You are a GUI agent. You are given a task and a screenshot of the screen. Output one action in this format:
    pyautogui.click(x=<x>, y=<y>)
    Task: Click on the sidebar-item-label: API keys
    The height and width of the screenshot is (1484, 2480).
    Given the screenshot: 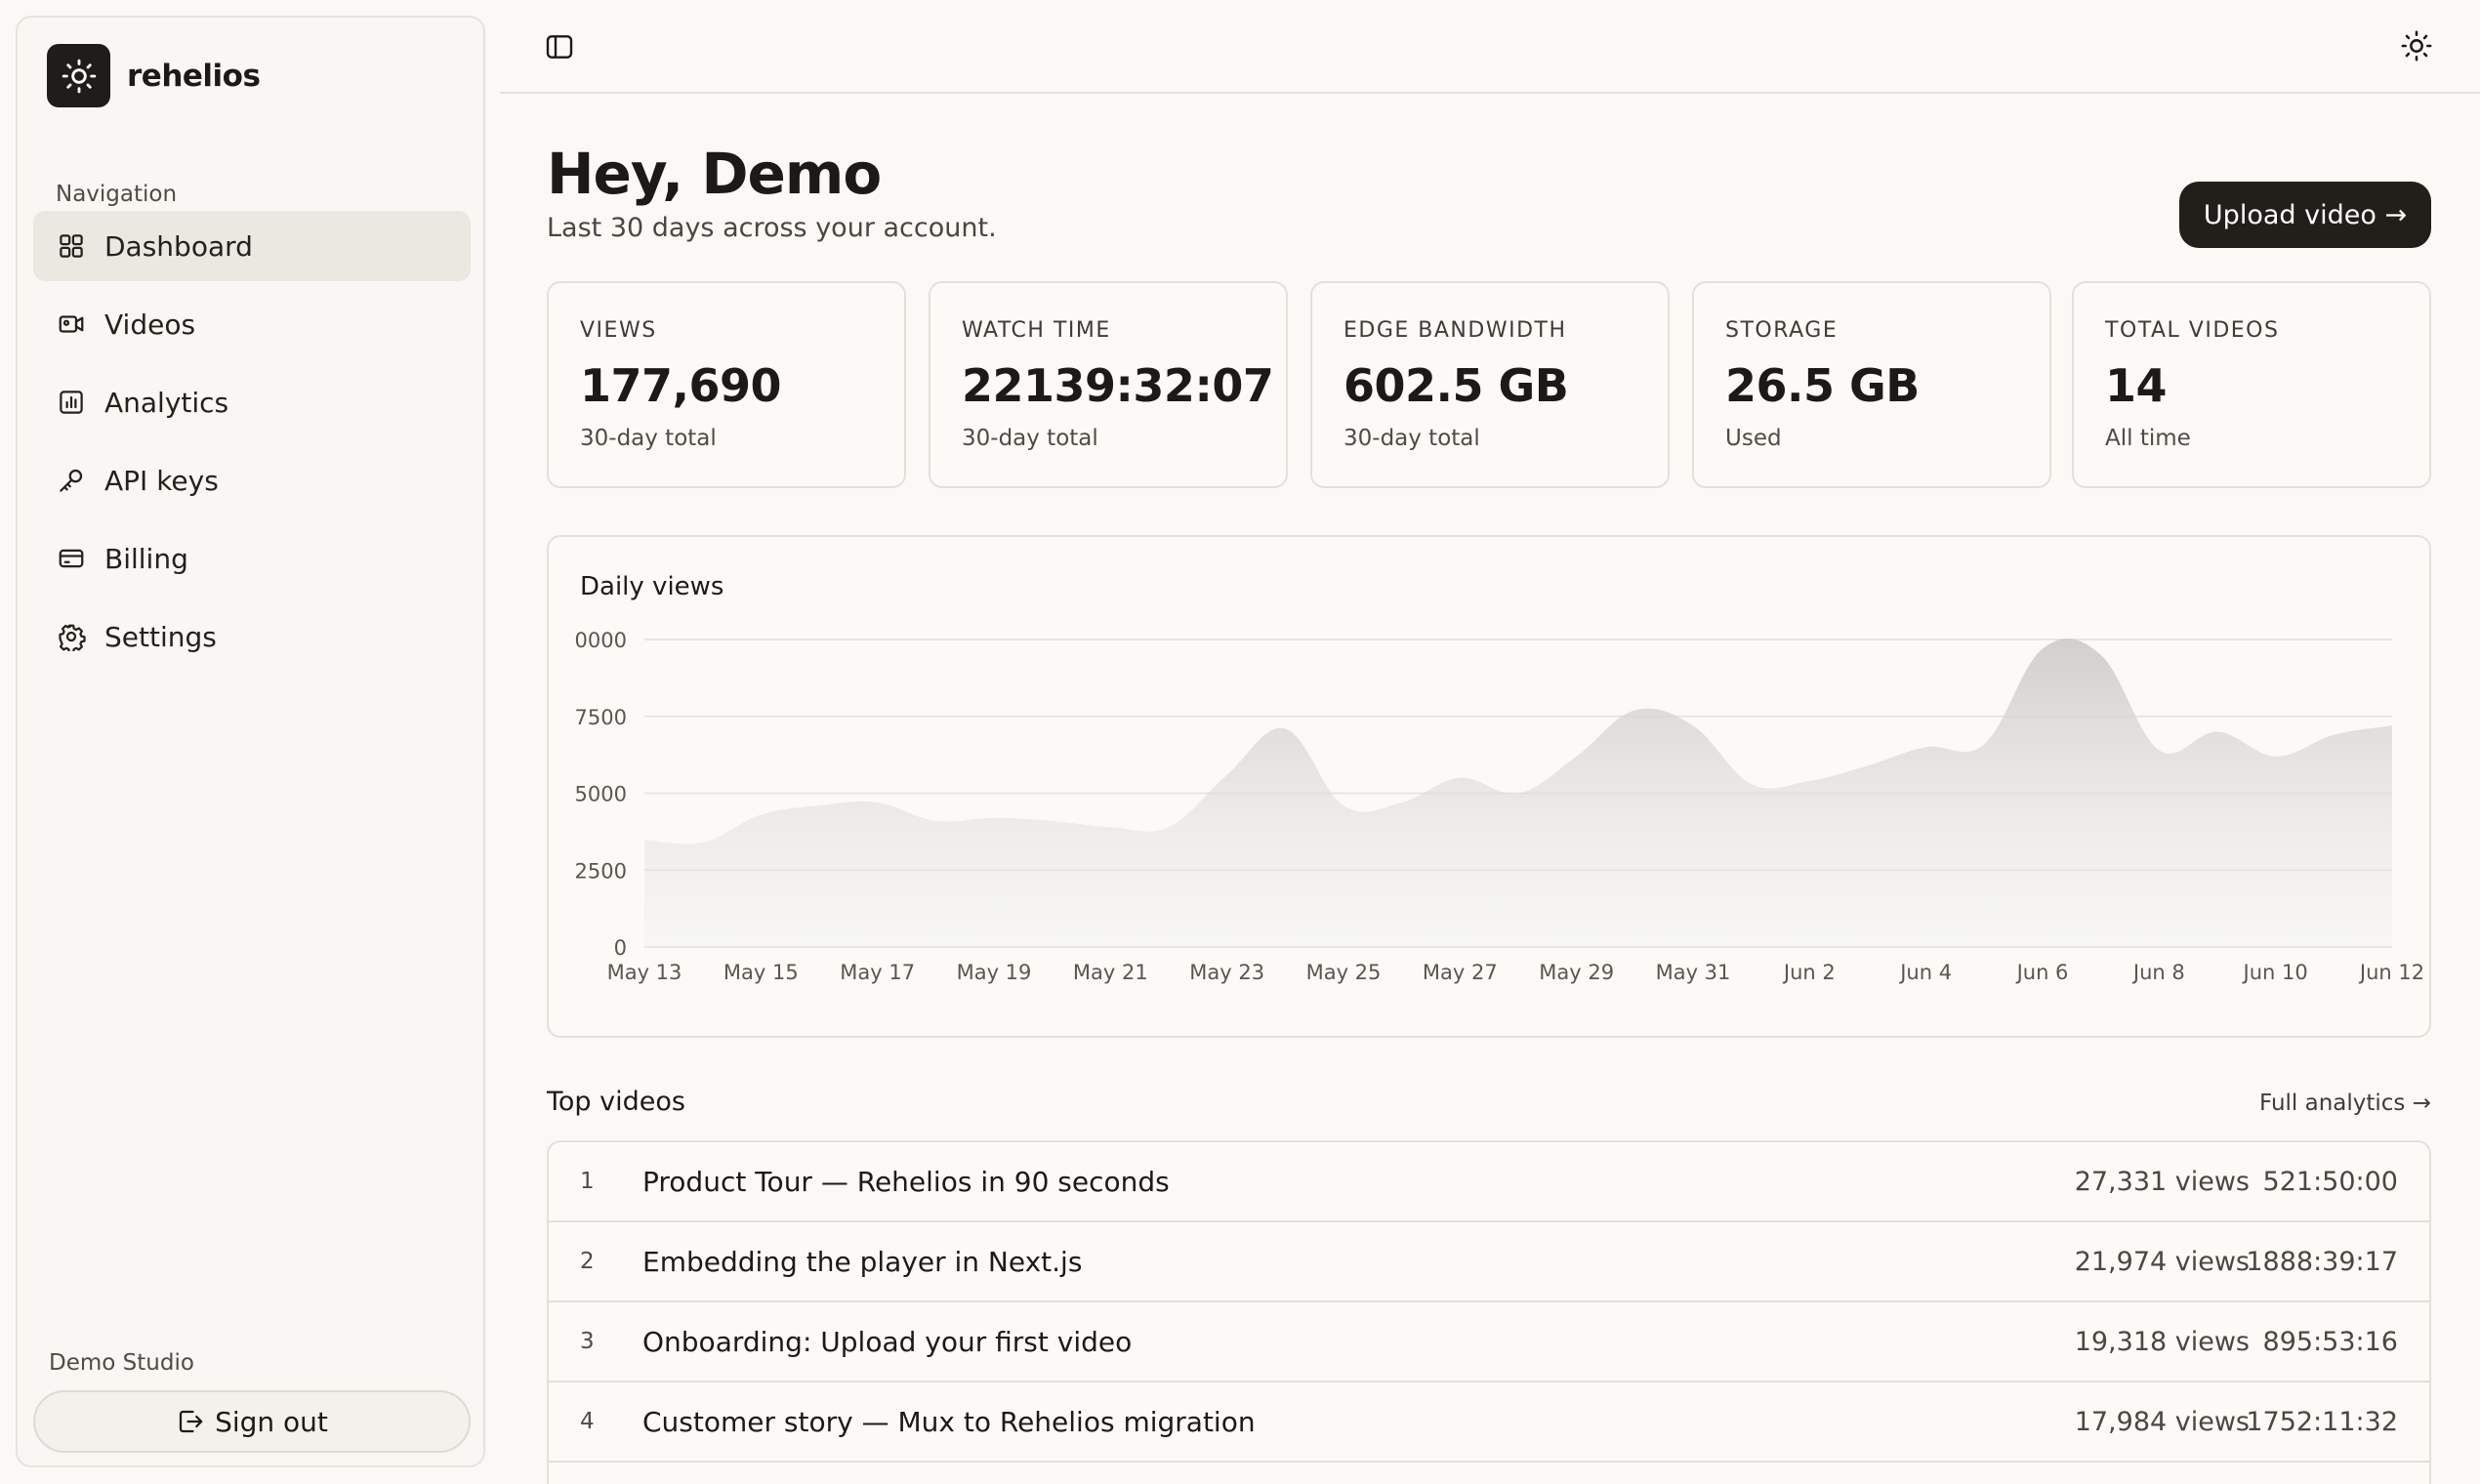 What is the action you would take?
    pyautogui.click(x=161, y=481)
    